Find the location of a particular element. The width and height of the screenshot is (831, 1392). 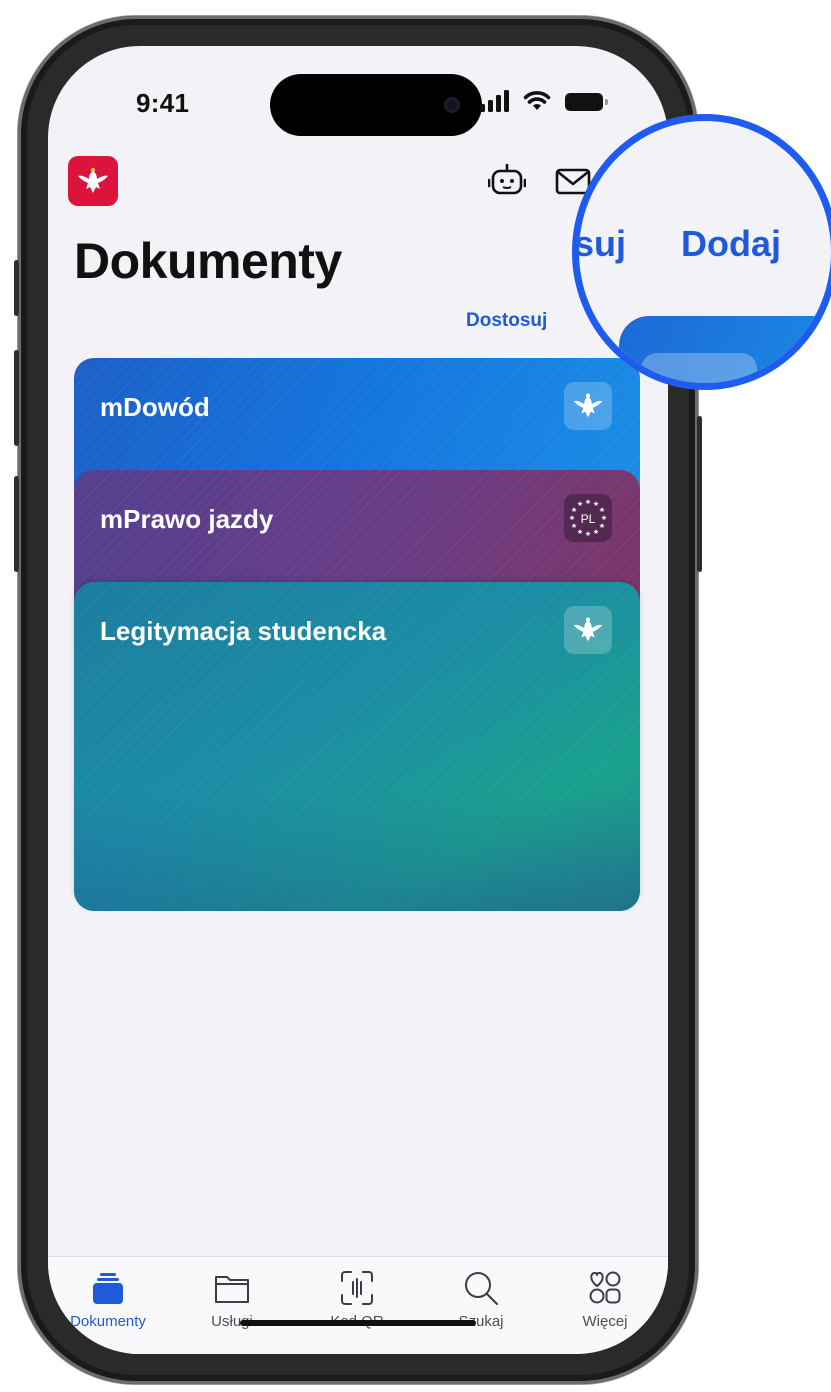

tab-wiecej: Więcej is located at coordinates (605, 1299).